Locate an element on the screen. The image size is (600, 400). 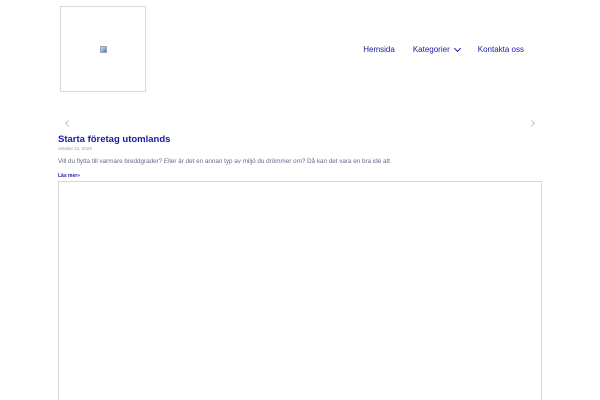
nav-item-hemsida: Hemsida is located at coordinates (379, 49).